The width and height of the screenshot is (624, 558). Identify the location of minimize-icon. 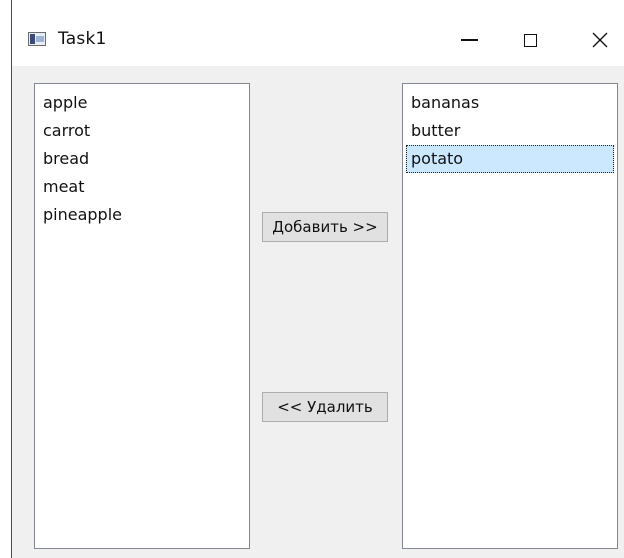
(469, 40).